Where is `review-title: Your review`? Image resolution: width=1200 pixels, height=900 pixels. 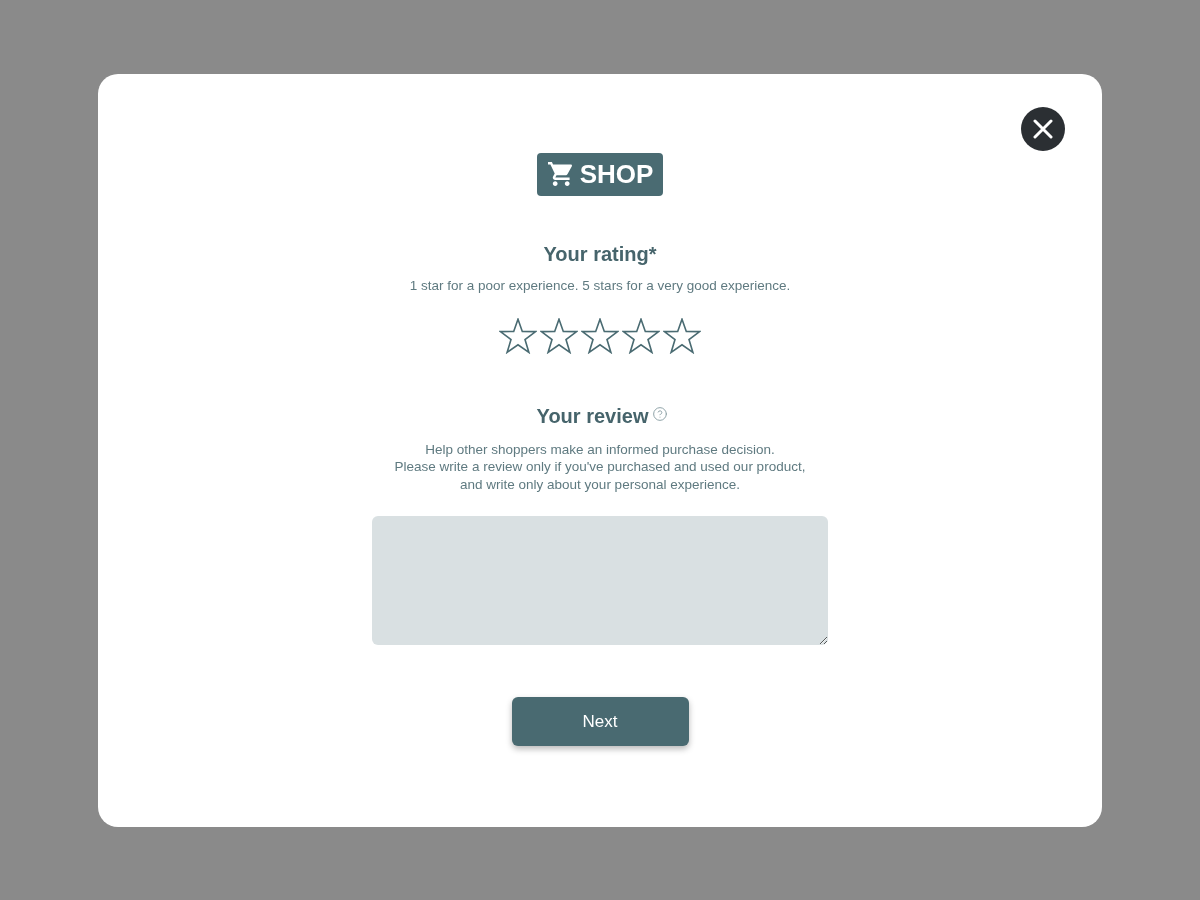
review-title: Your review is located at coordinates (592, 415).